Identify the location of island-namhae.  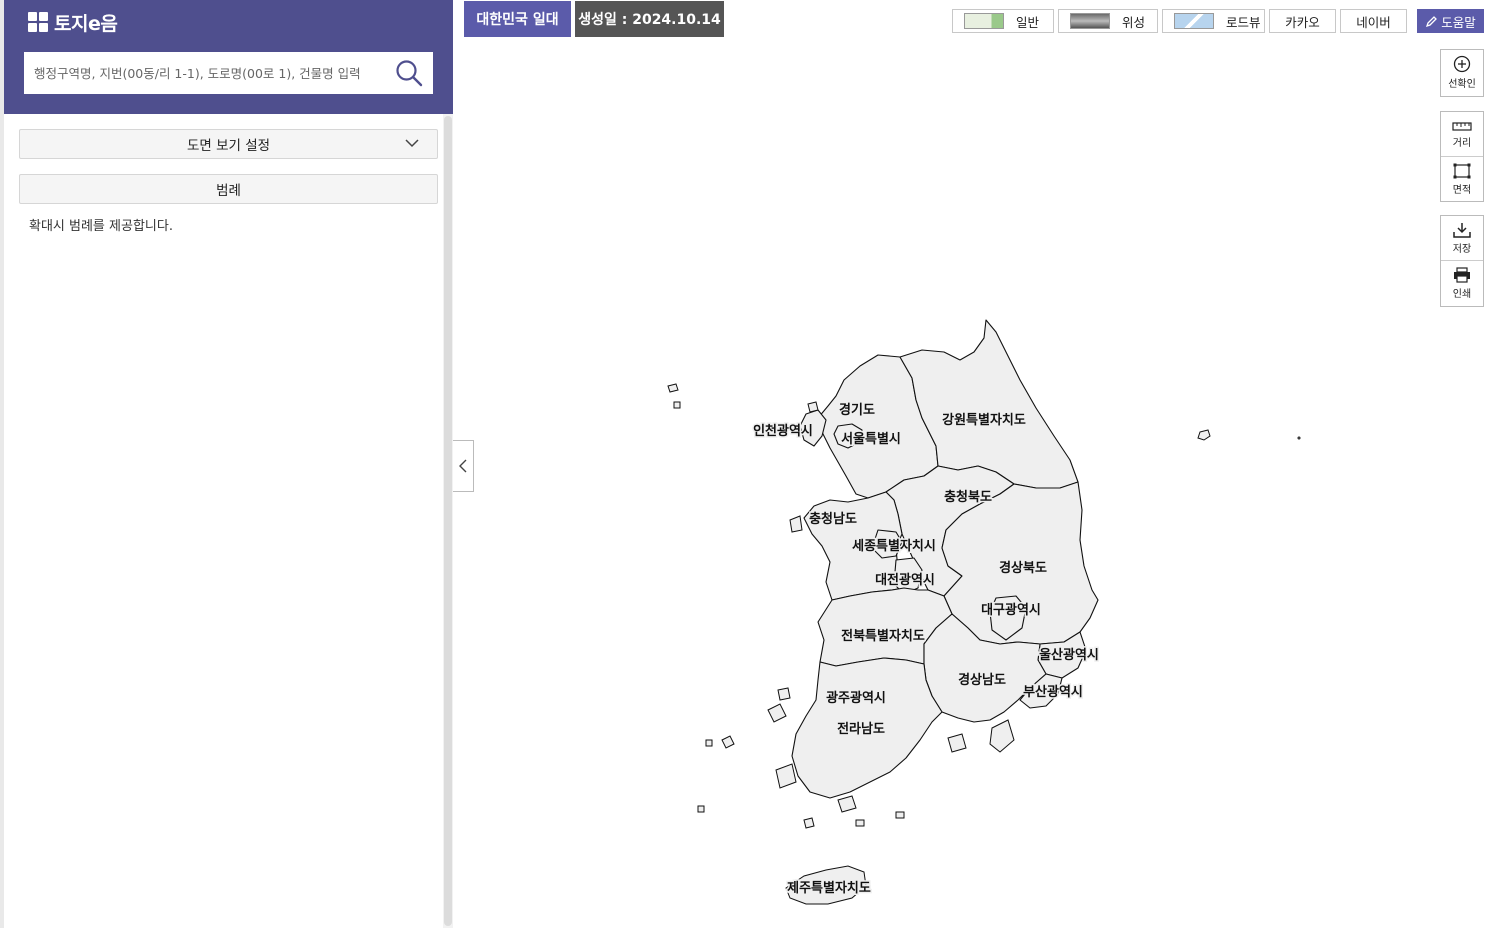
(957, 743).